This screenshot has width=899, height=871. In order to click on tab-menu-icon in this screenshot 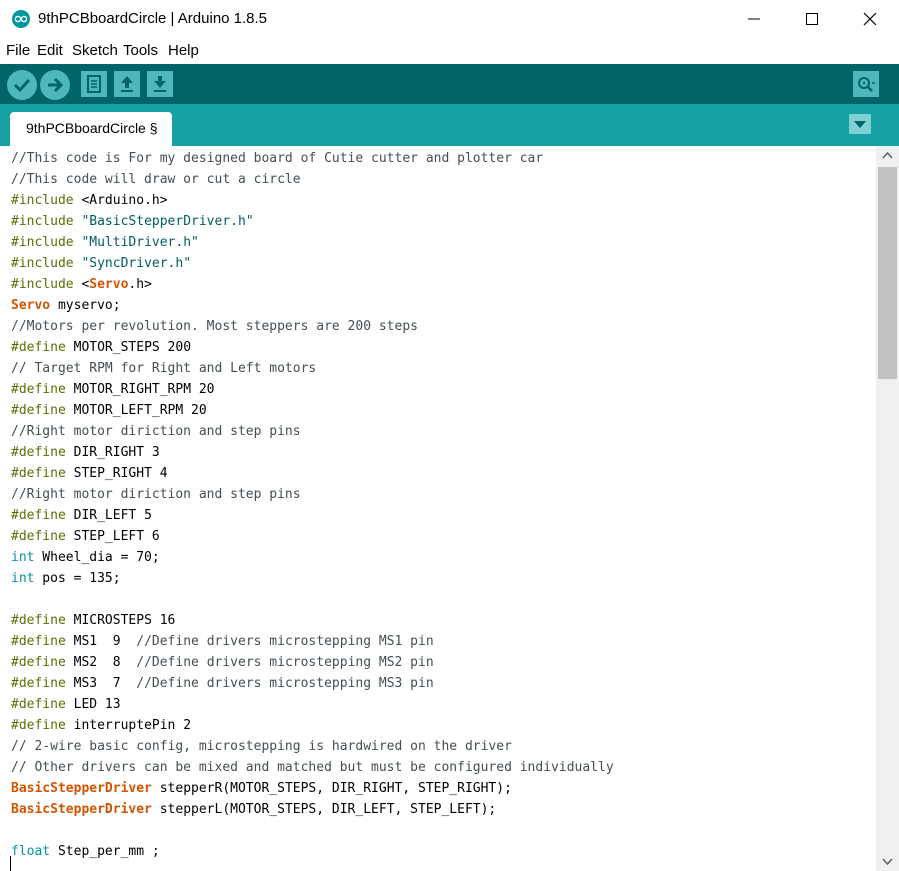, I will do `click(860, 124)`.